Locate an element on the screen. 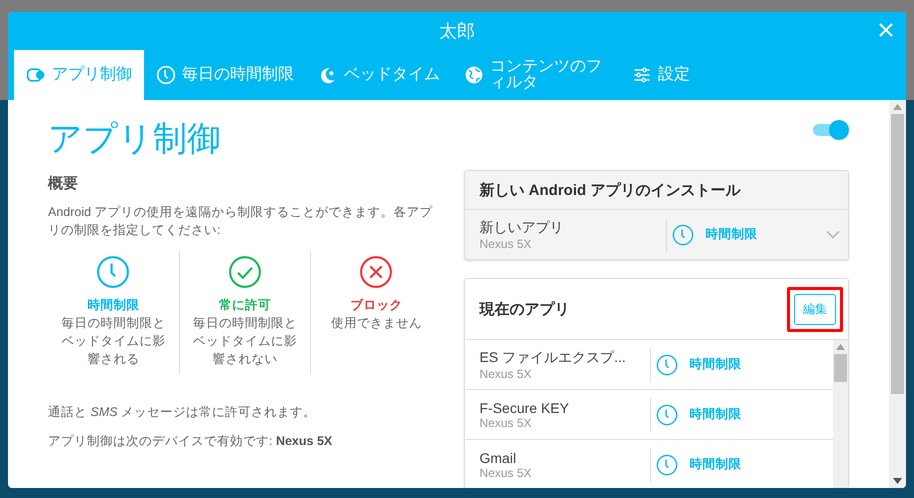 This screenshot has height=498, width=914. close-button is located at coordinates (886, 30).